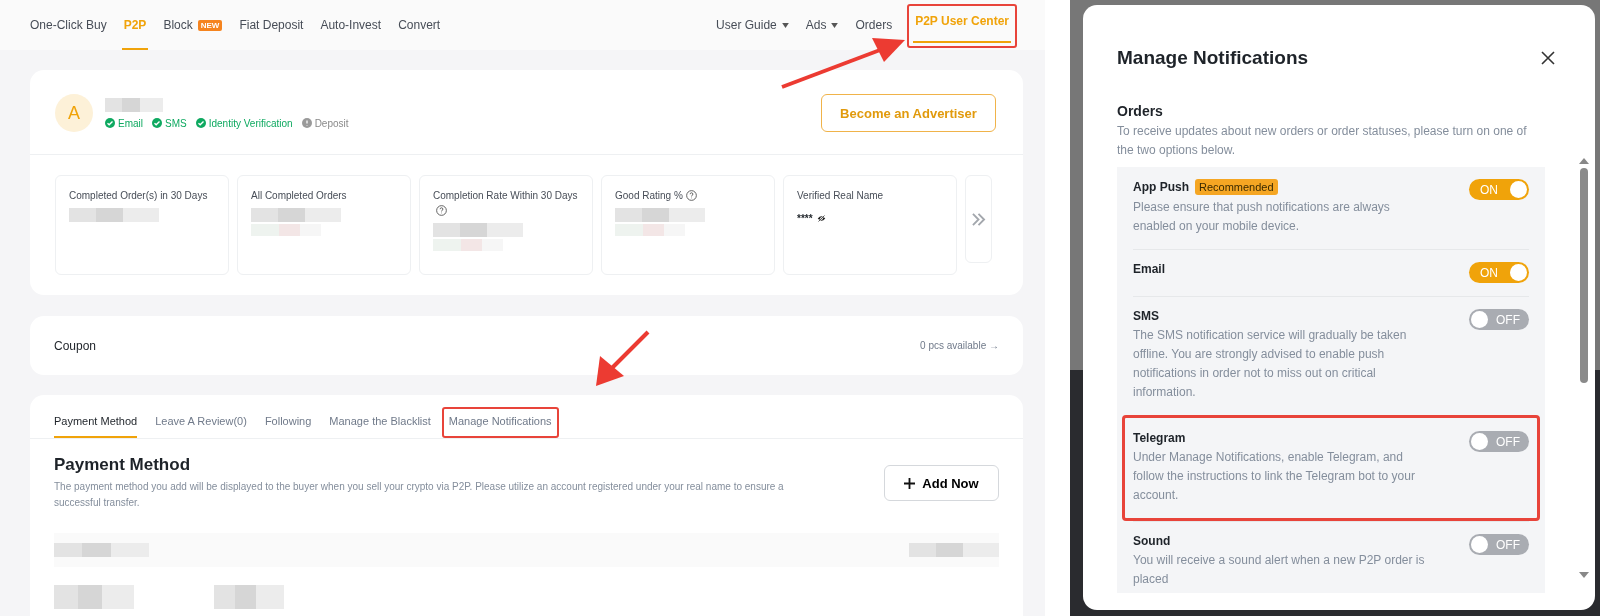 This screenshot has width=1600, height=616. I want to click on section-description: To receive updates about new orders or order statuses, please turn on one of the two options below., so click(1322, 141).